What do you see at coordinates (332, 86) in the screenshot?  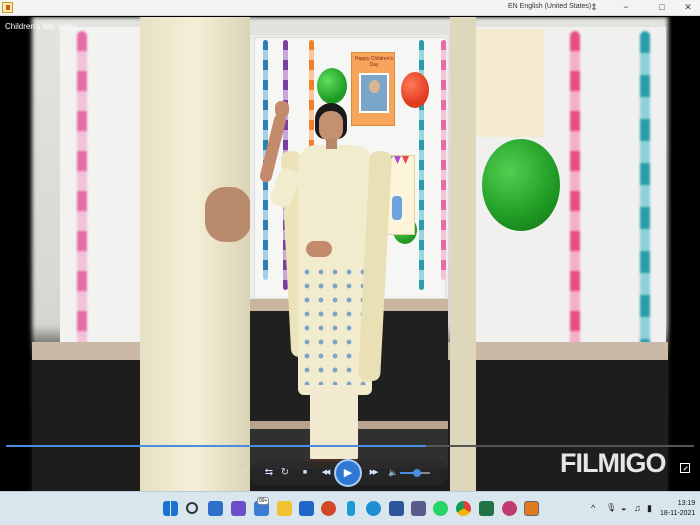 I see `green-balloon` at bounding box center [332, 86].